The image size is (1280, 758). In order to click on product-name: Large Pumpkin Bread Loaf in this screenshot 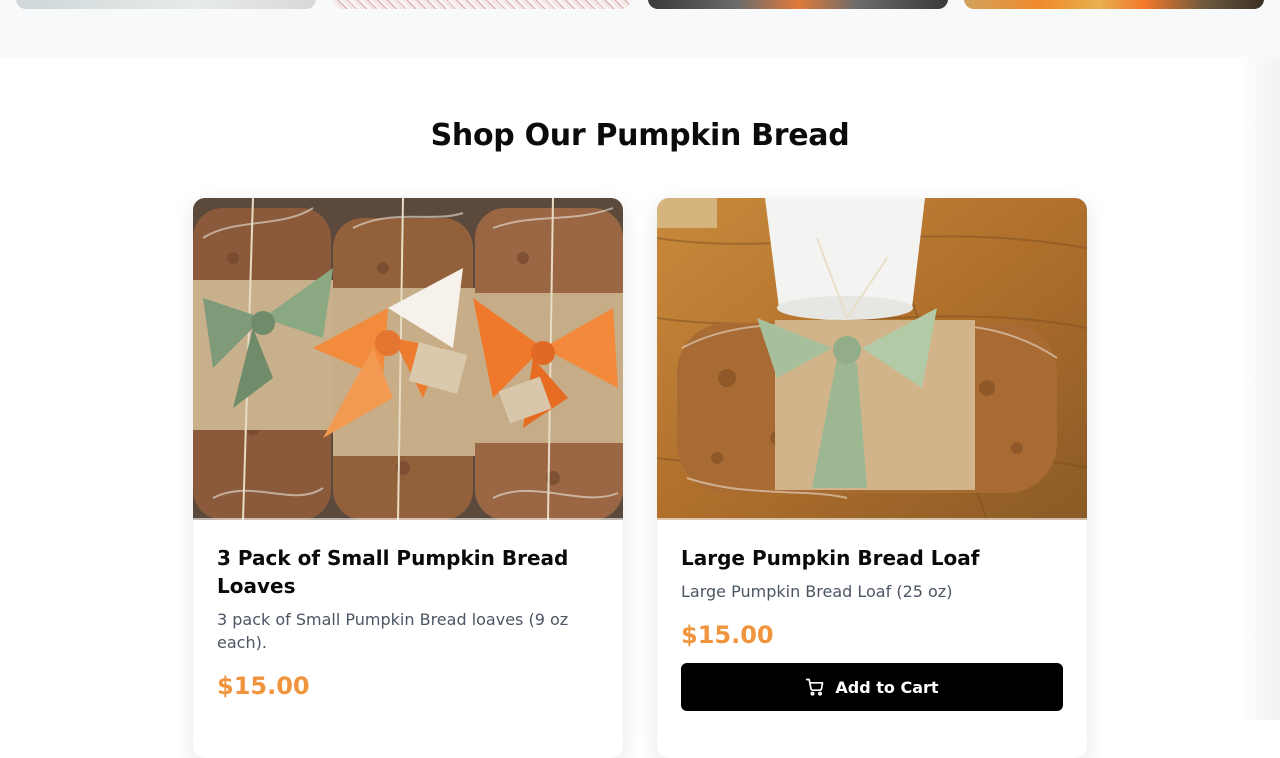, I will do `click(872, 558)`.